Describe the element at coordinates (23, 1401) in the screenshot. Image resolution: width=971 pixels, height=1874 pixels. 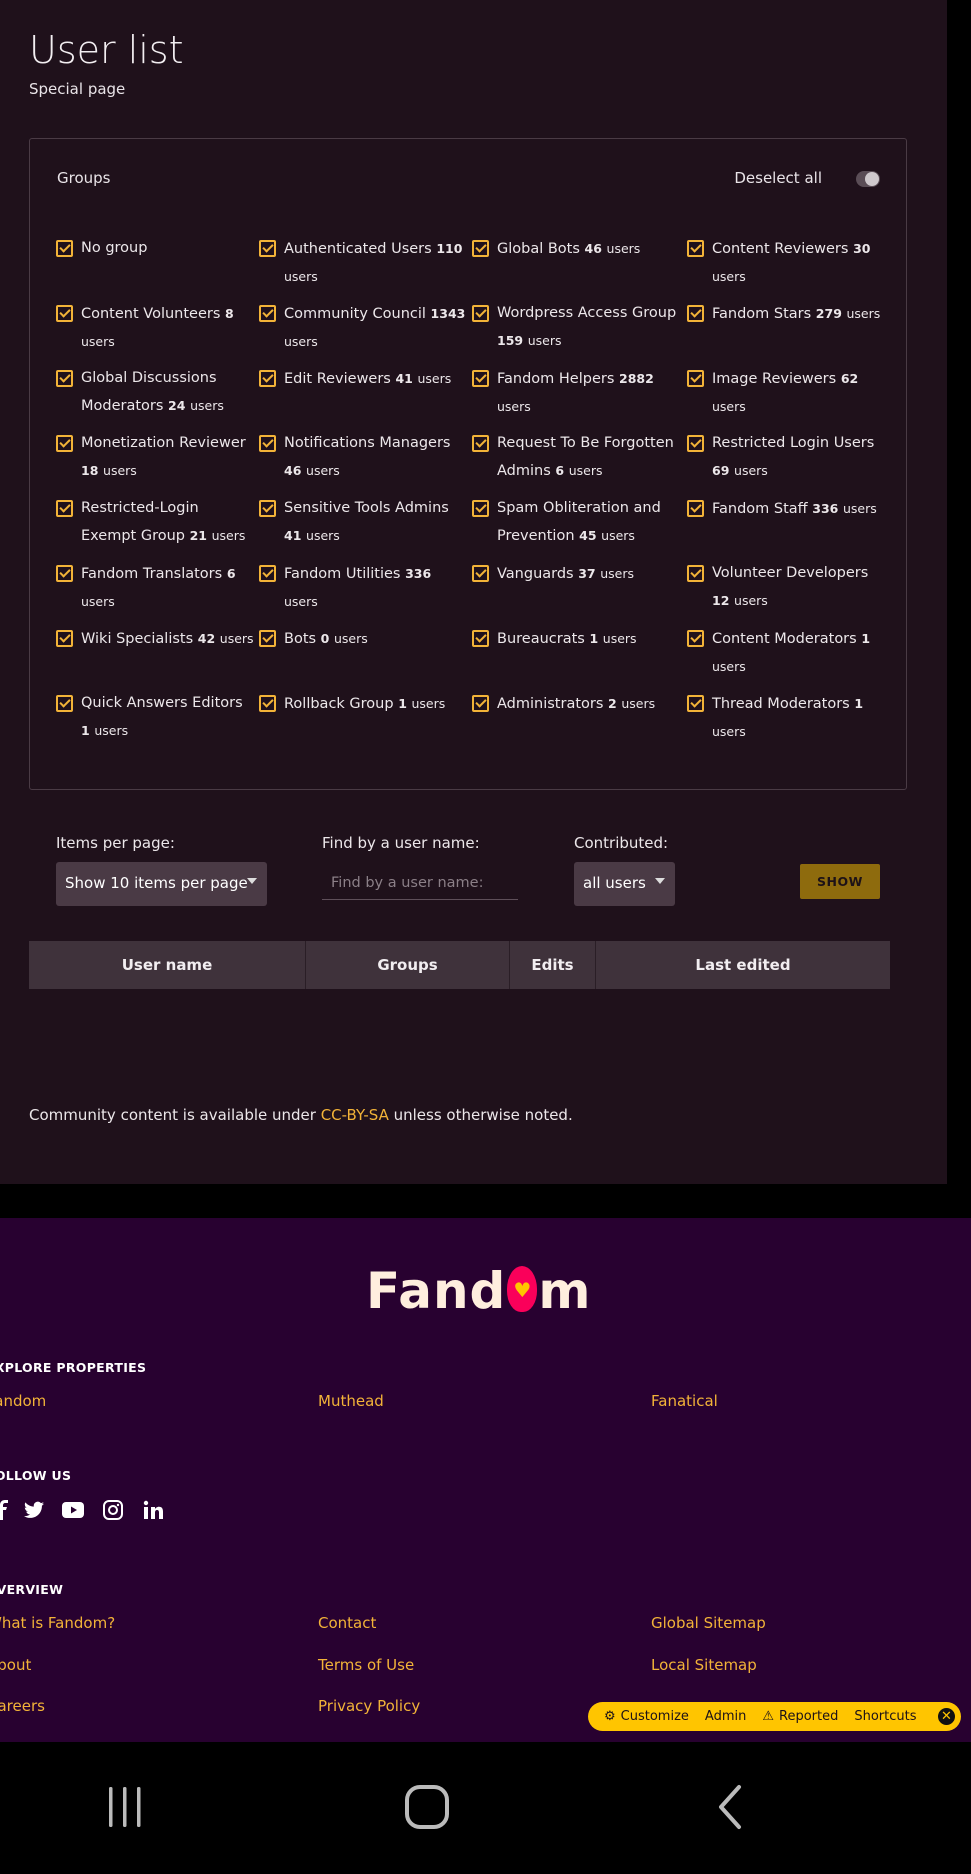
I see `explore-link-fandom: Fandom` at that location.